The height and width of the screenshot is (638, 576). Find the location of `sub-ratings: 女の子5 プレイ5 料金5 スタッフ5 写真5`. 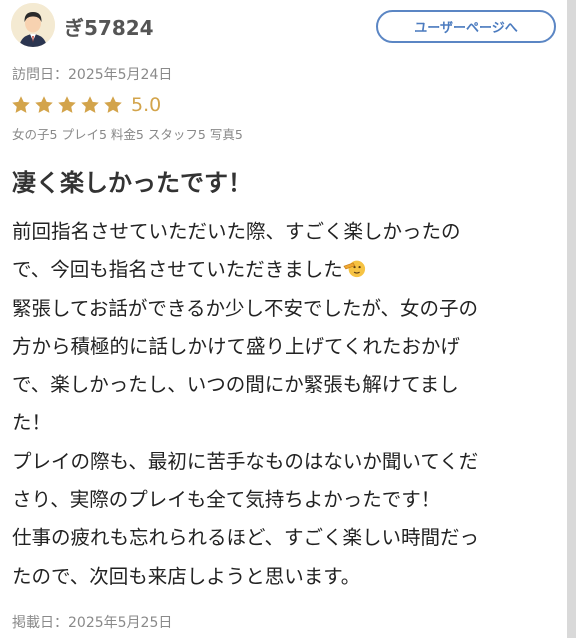

sub-ratings: 女の子5 プレイ5 料金5 スタッフ5 写真5 is located at coordinates (129, 133).